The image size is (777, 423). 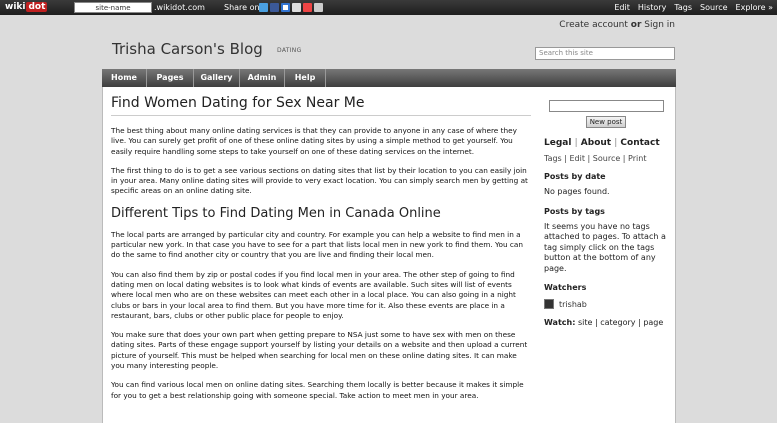 I want to click on account-links: Create account or Sign in, so click(x=617, y=25).